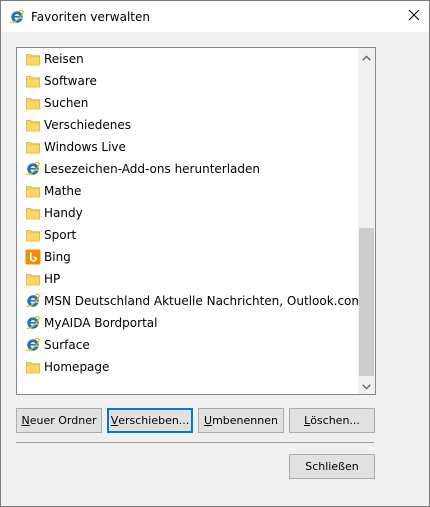  I want to click on new-folder-label-post: euer Ordner, so click(63, 420).